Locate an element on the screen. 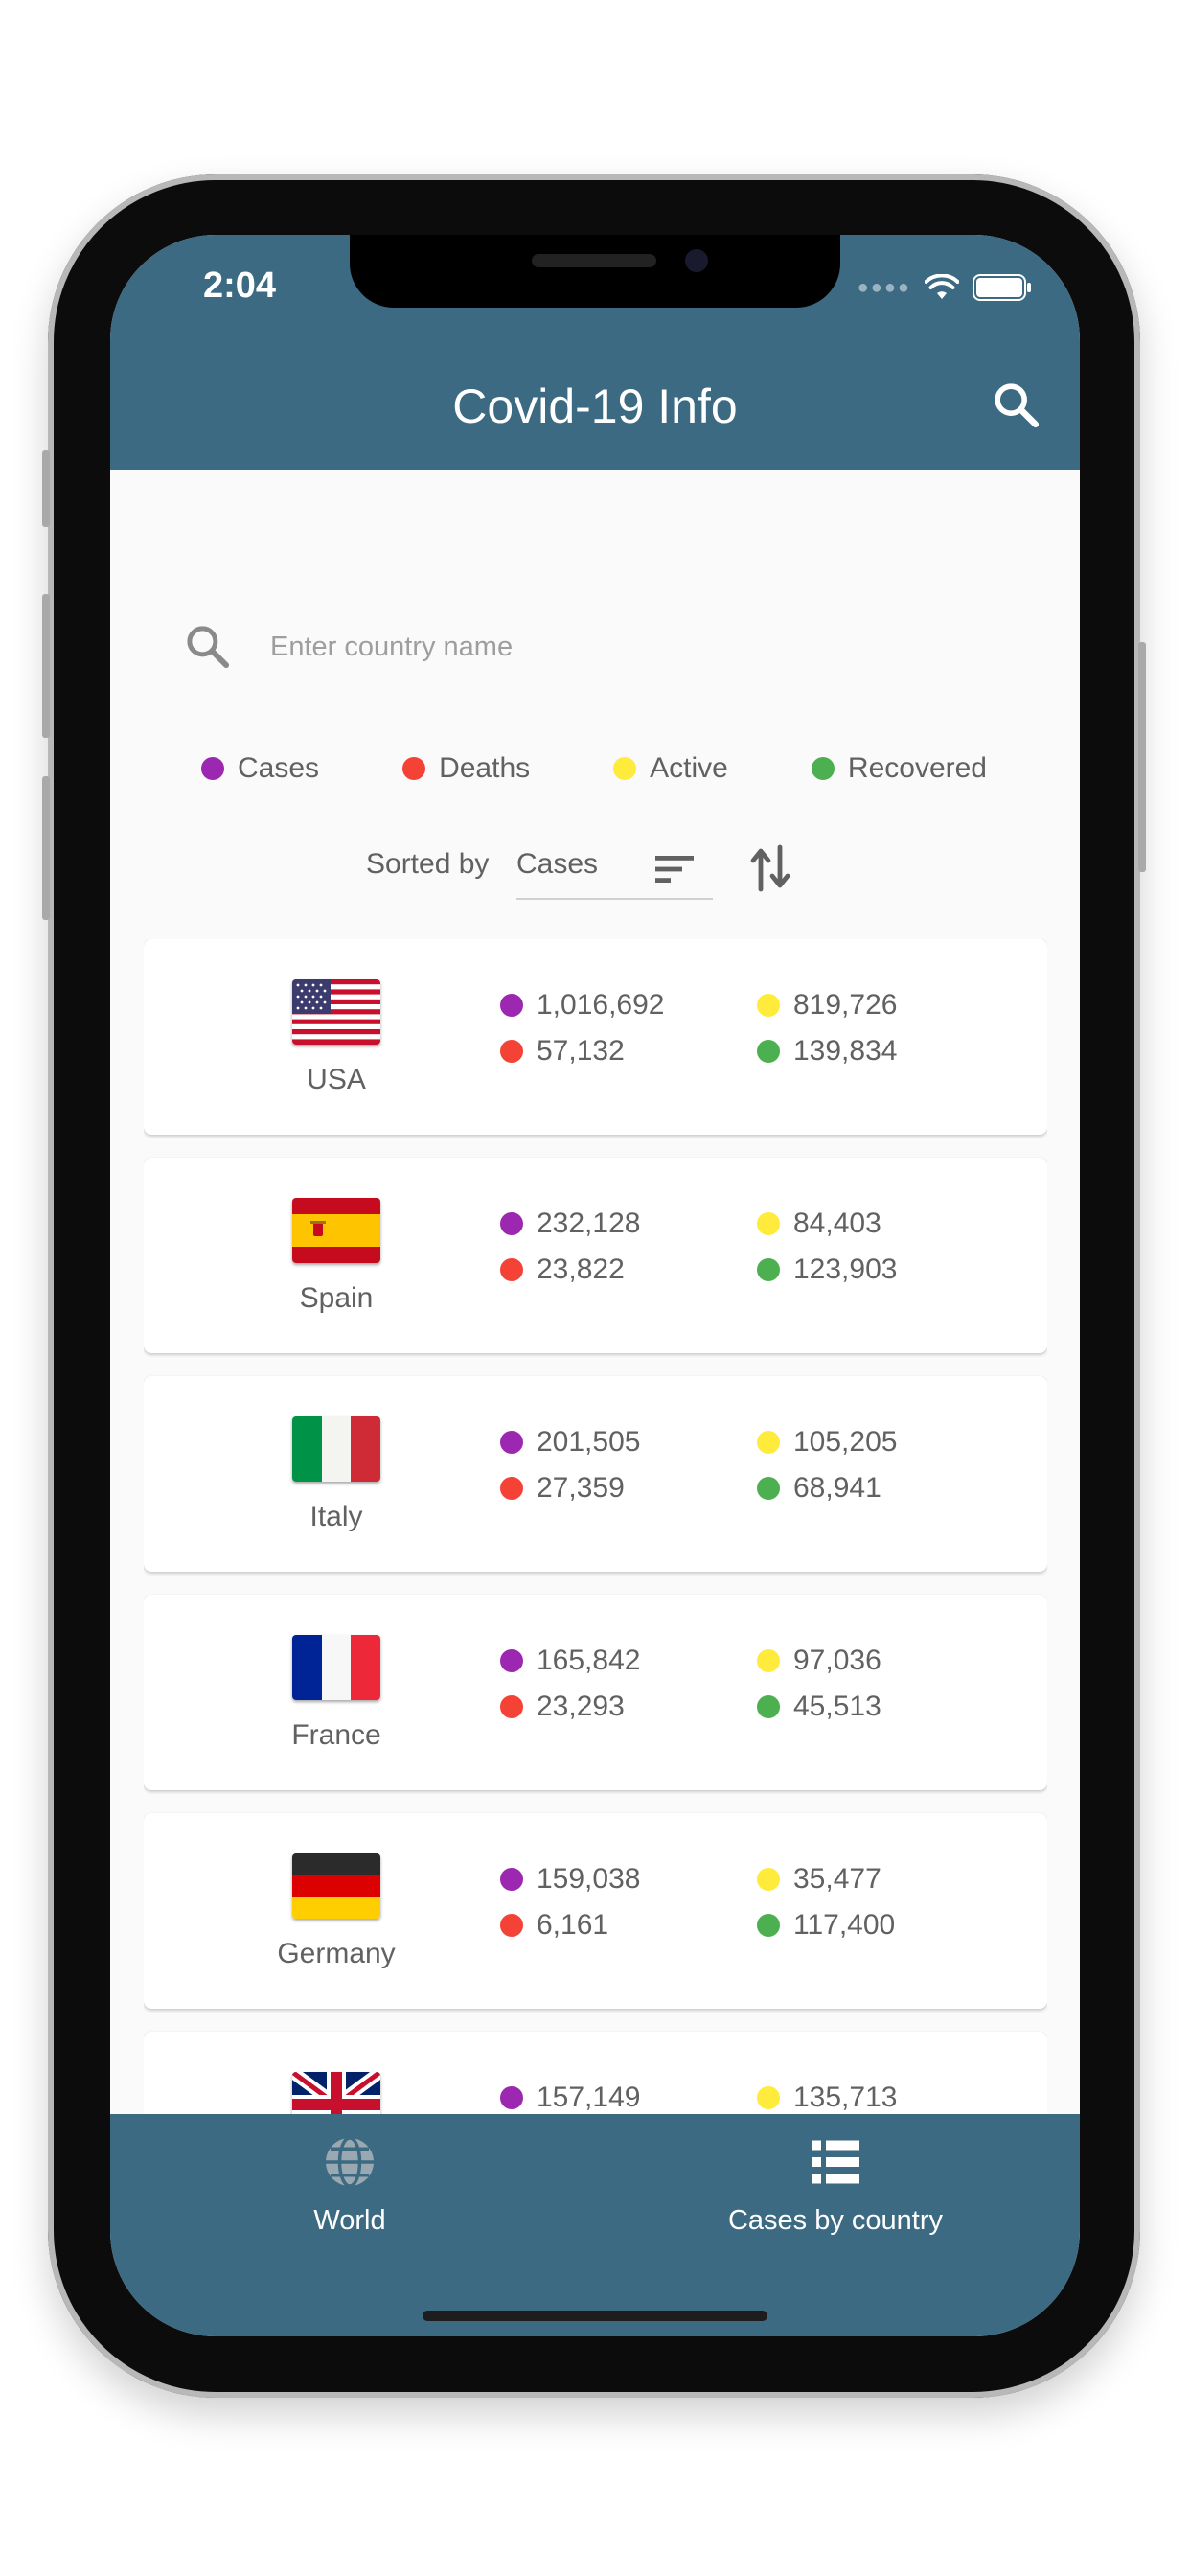  deaths-stat: 6,161 is located at coordinates (554, 1925).